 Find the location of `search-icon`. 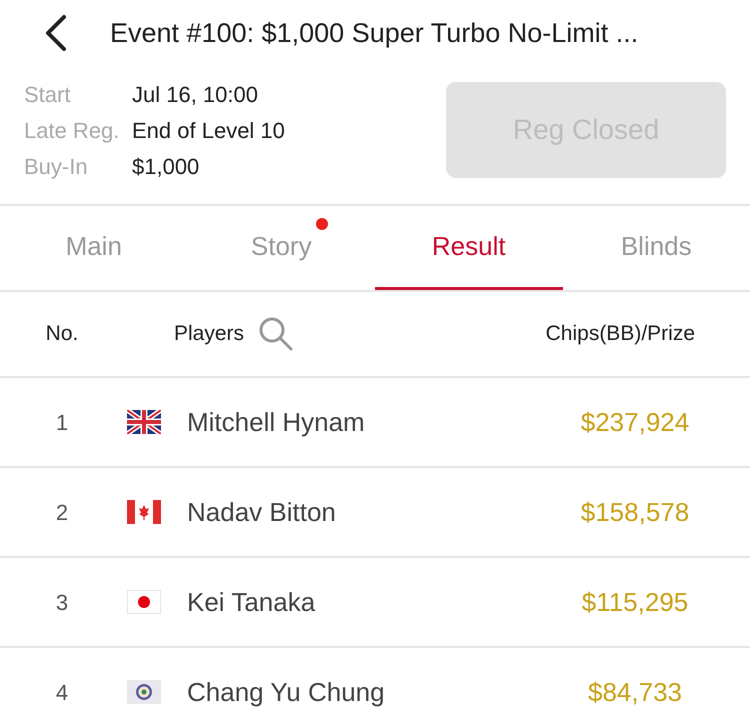

search-icon is located at coordinates (276, 334).